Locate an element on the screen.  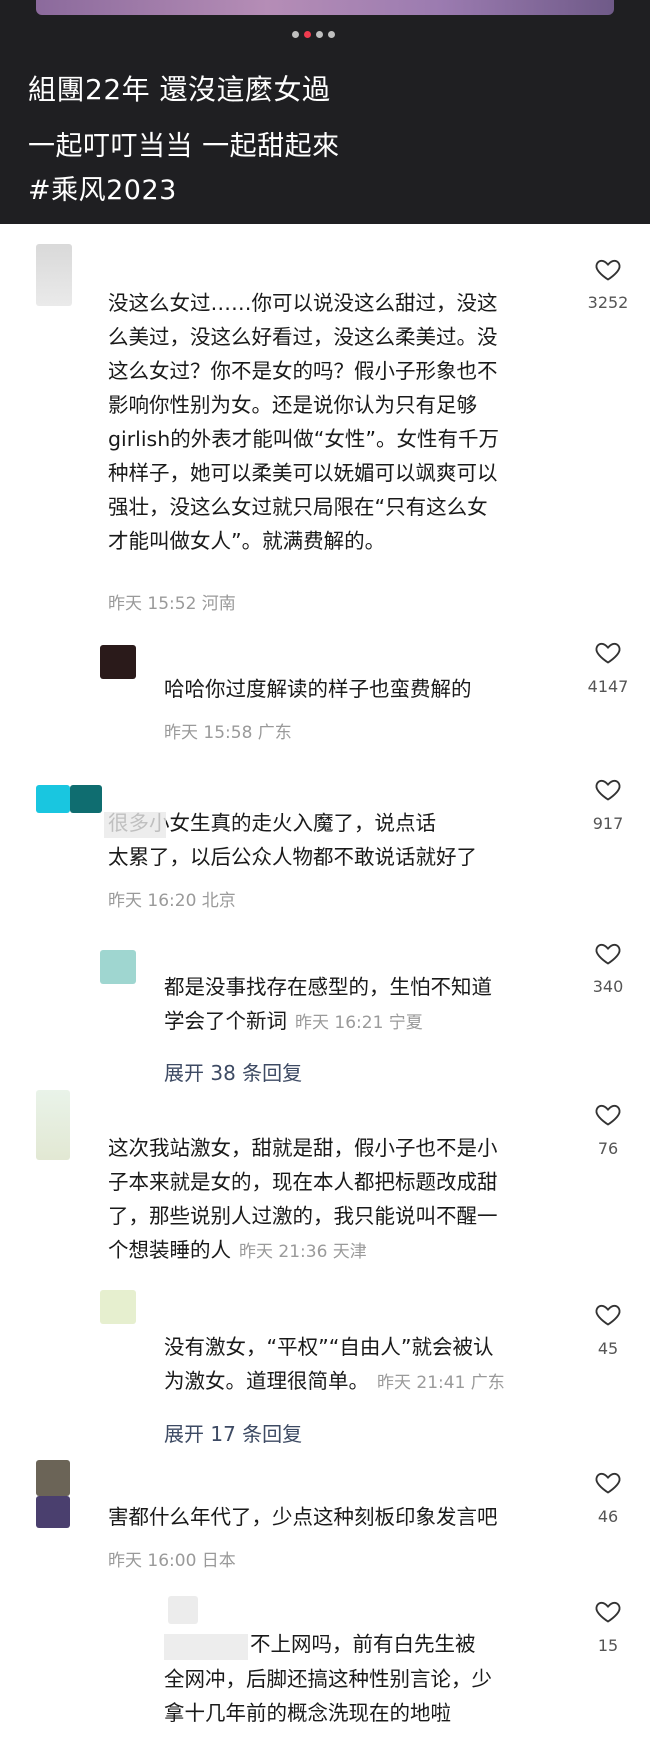
comment-line: 害都什么年代了，少点这种刻板印象发言吧 is located at coordinates (303, 1517).